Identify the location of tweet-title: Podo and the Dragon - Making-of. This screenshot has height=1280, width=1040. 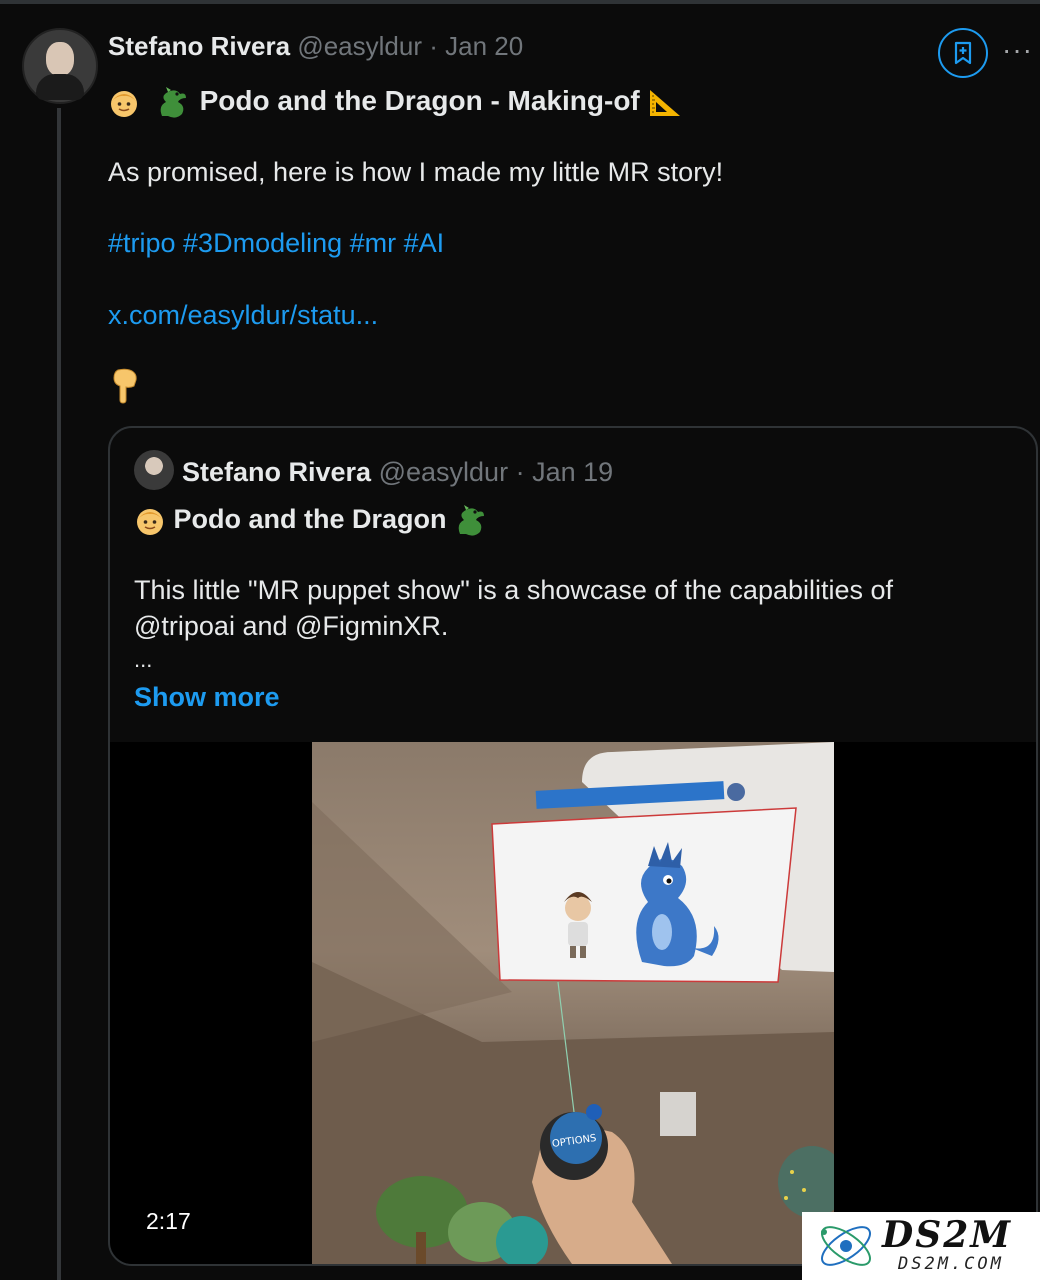
(395, 102).